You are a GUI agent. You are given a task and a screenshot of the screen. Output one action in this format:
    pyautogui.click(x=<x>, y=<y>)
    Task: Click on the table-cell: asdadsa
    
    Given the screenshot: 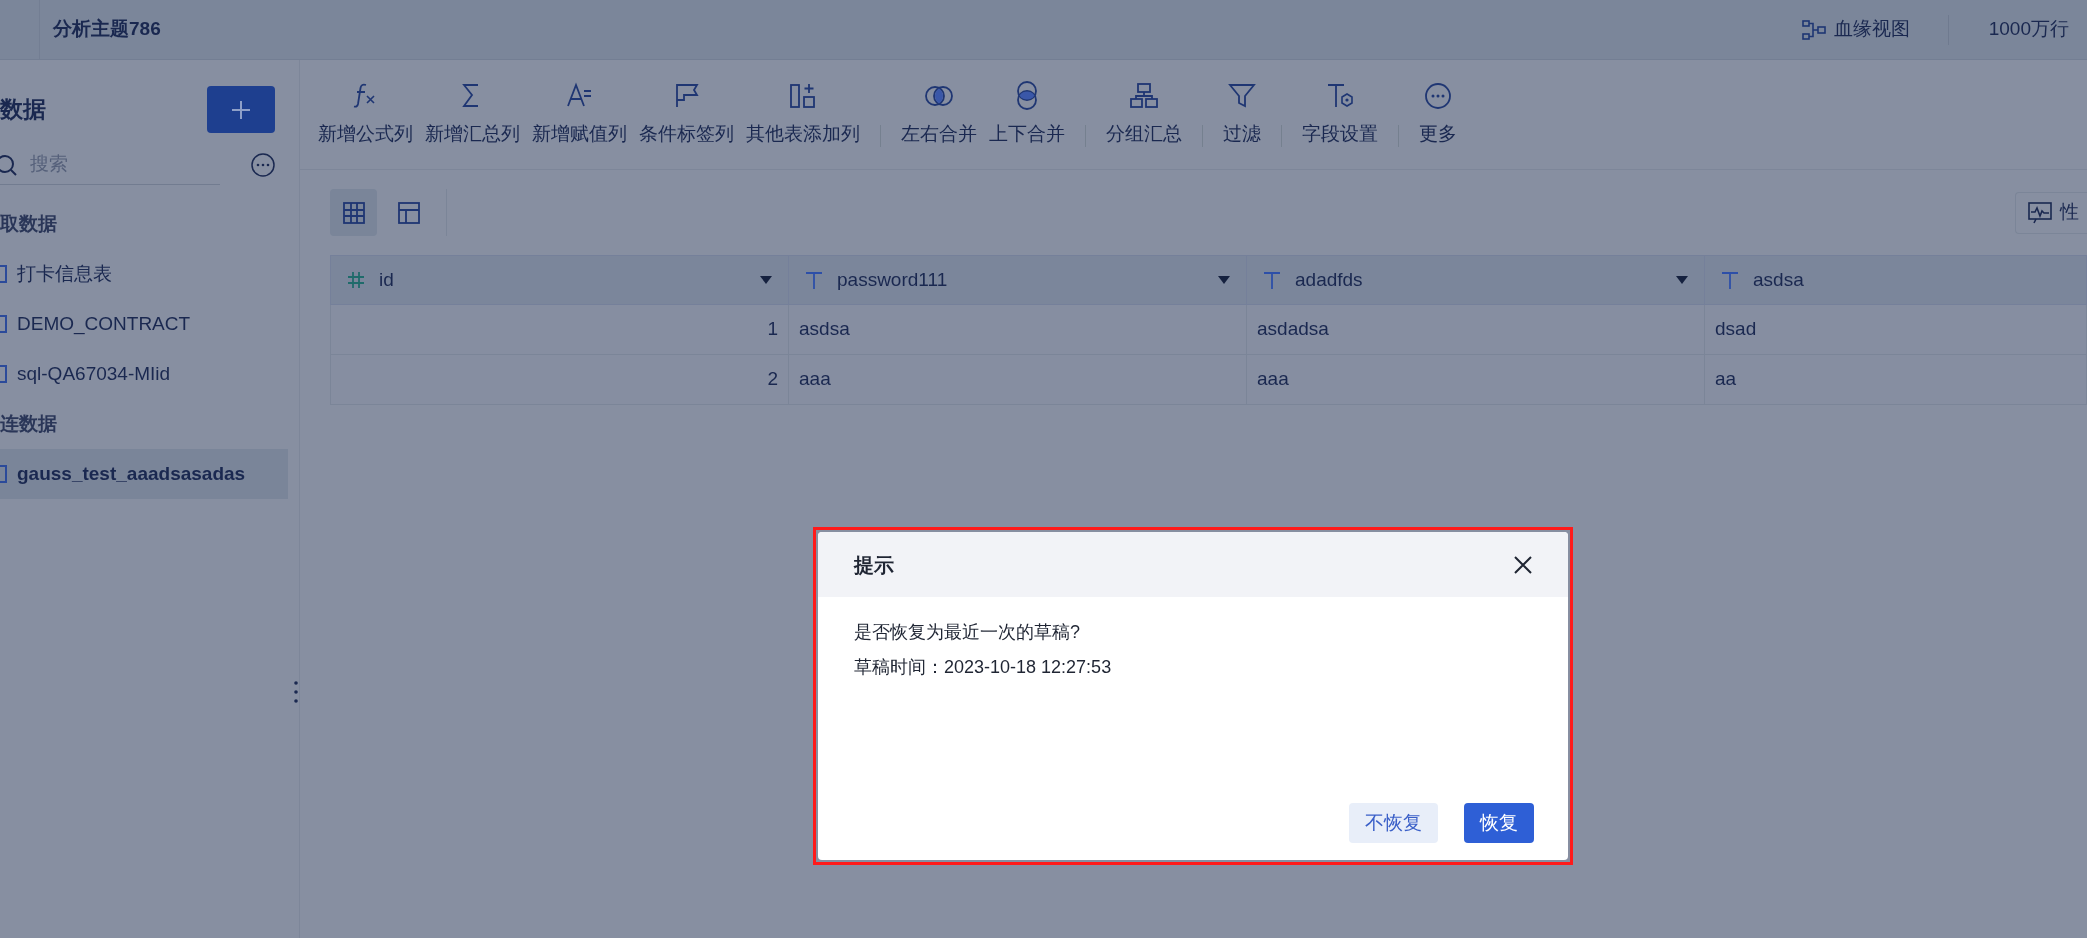 What is the action you would take?
    pyautogui.click(x=1475, y=329)
    